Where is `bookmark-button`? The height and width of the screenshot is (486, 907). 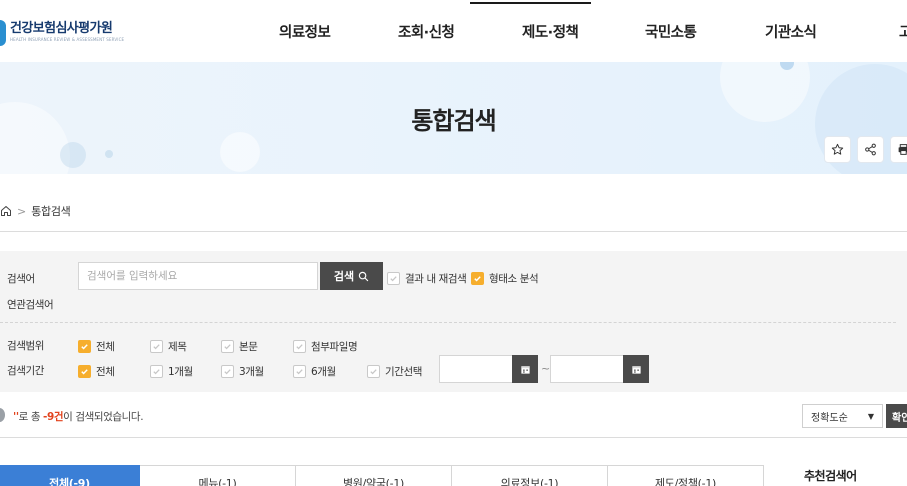
bookmark-button is located at coordinates (837, 149).